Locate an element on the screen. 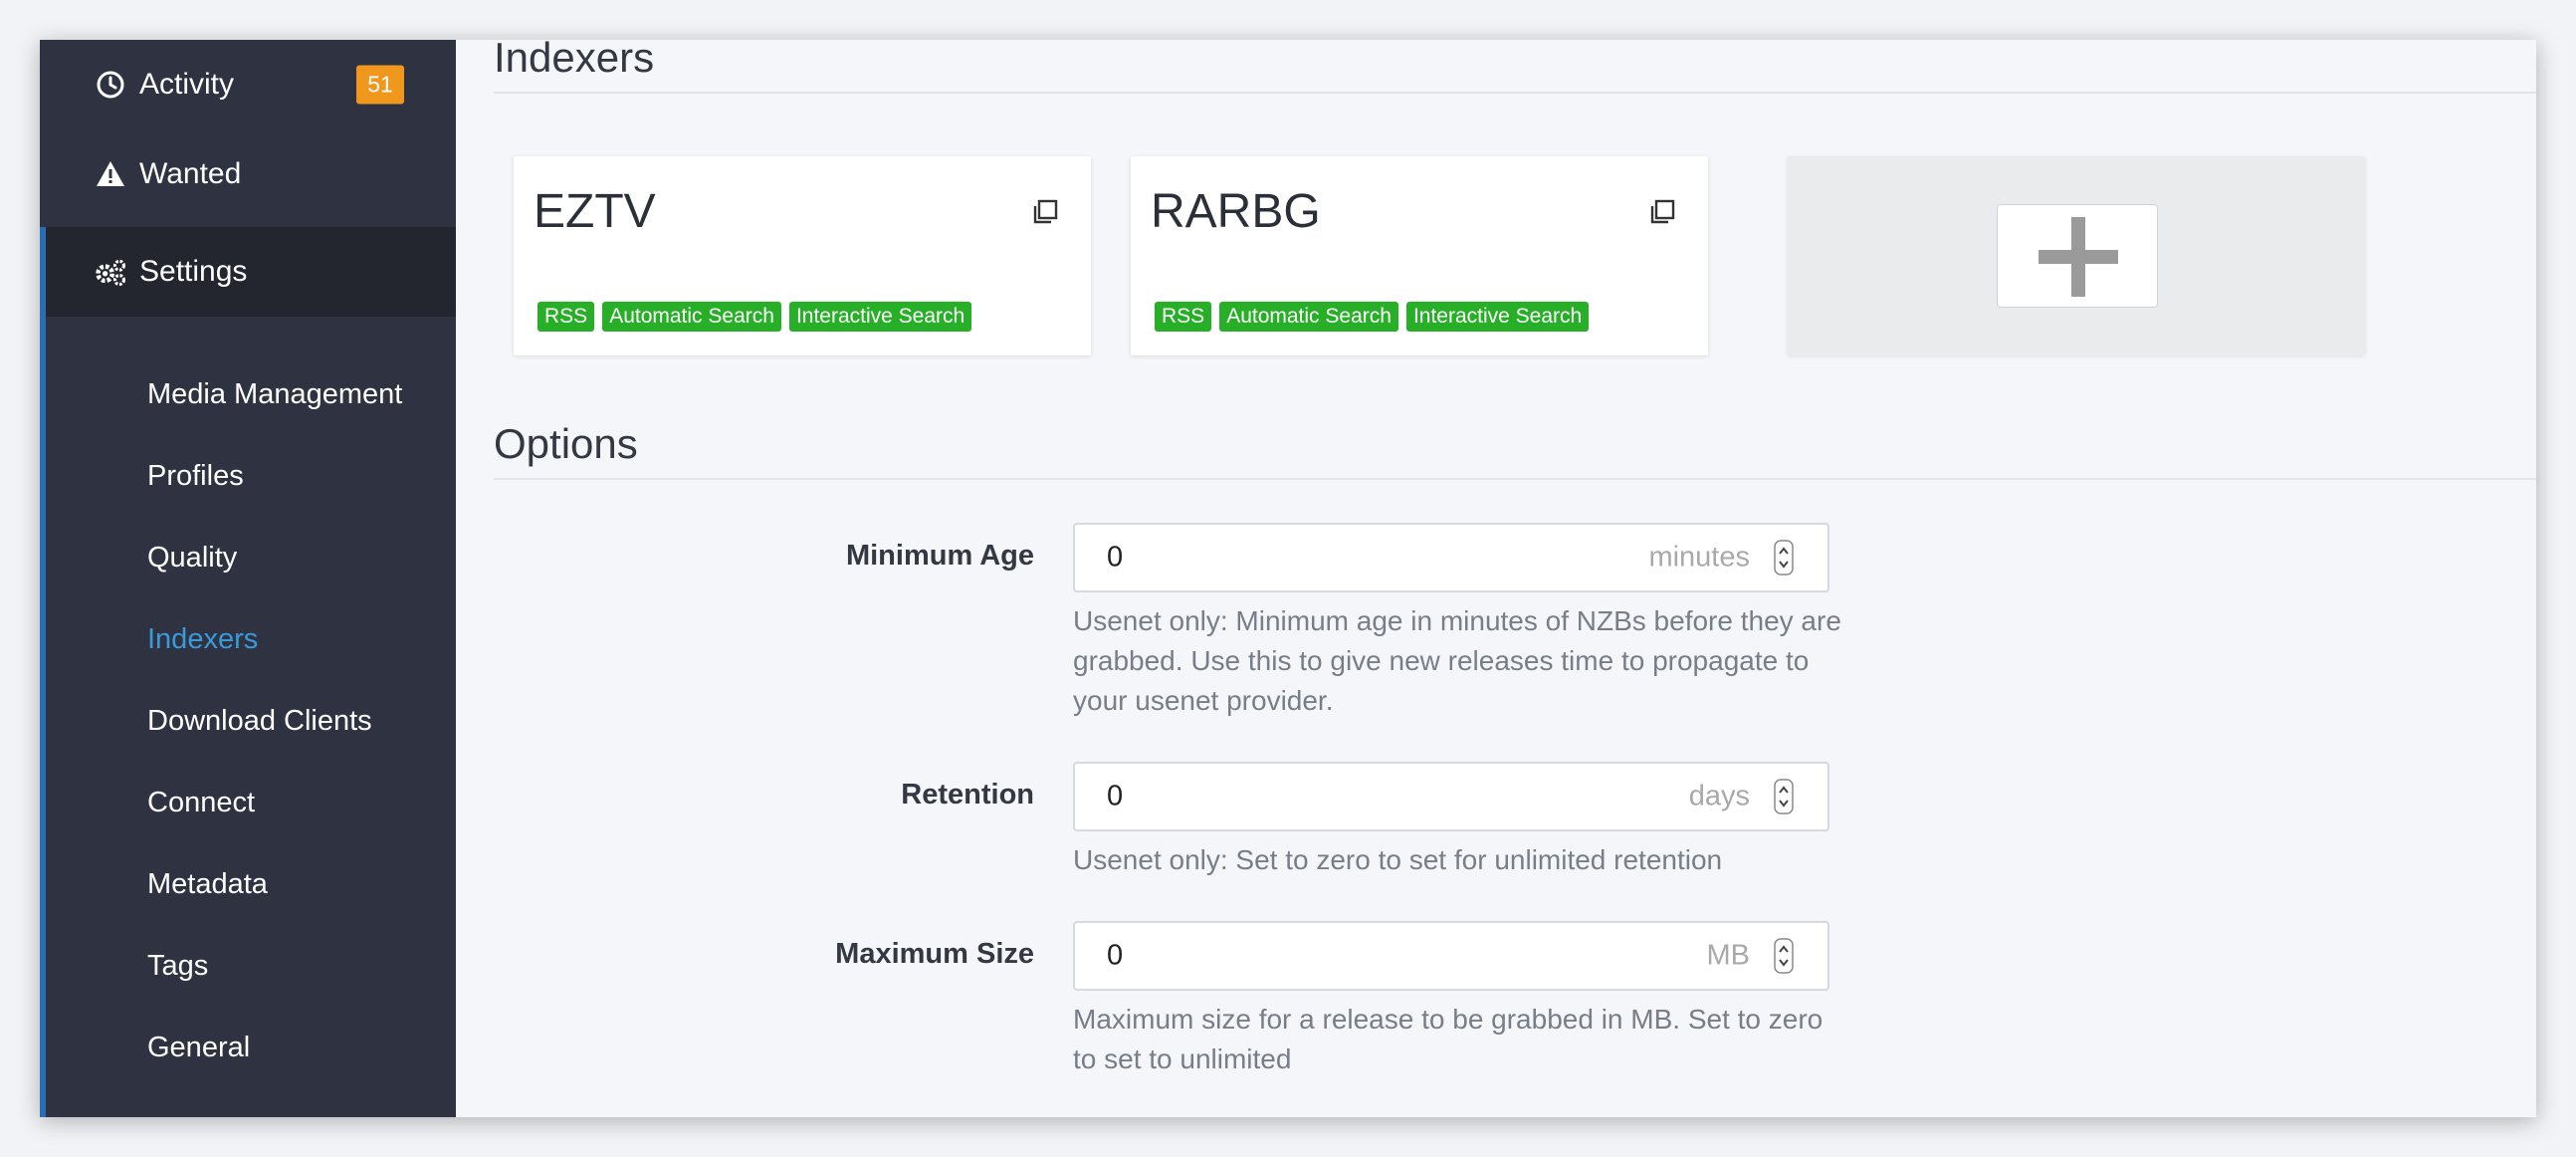 This screenshot has height=1157, width=2576. options-divider is located at coordinates (1515, 479).